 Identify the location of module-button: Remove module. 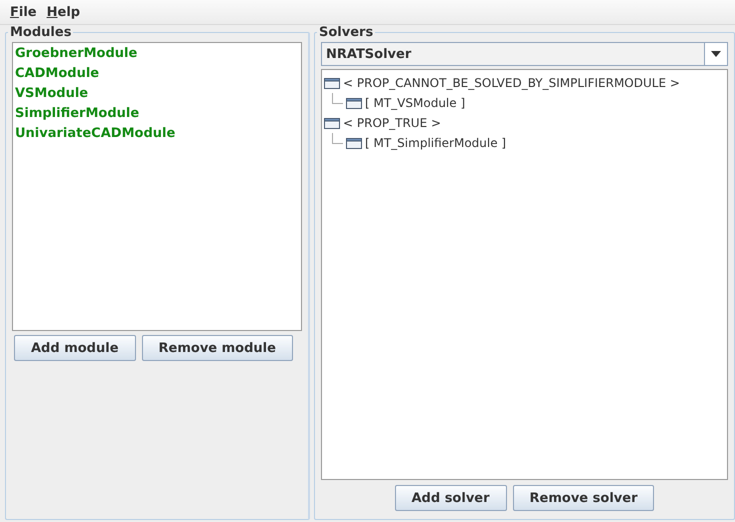
(217, 348).